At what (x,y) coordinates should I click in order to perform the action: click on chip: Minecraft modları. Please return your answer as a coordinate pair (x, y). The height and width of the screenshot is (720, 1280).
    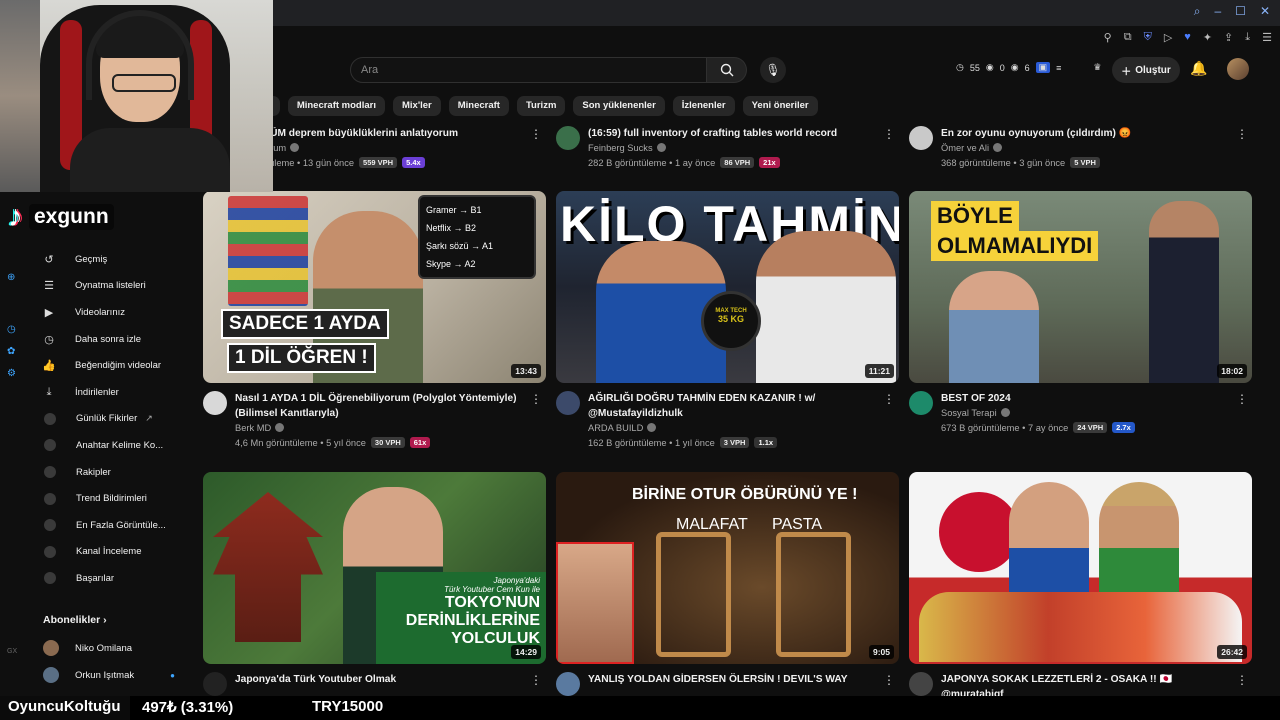
    Looking at the image, I should click on (336, 106).